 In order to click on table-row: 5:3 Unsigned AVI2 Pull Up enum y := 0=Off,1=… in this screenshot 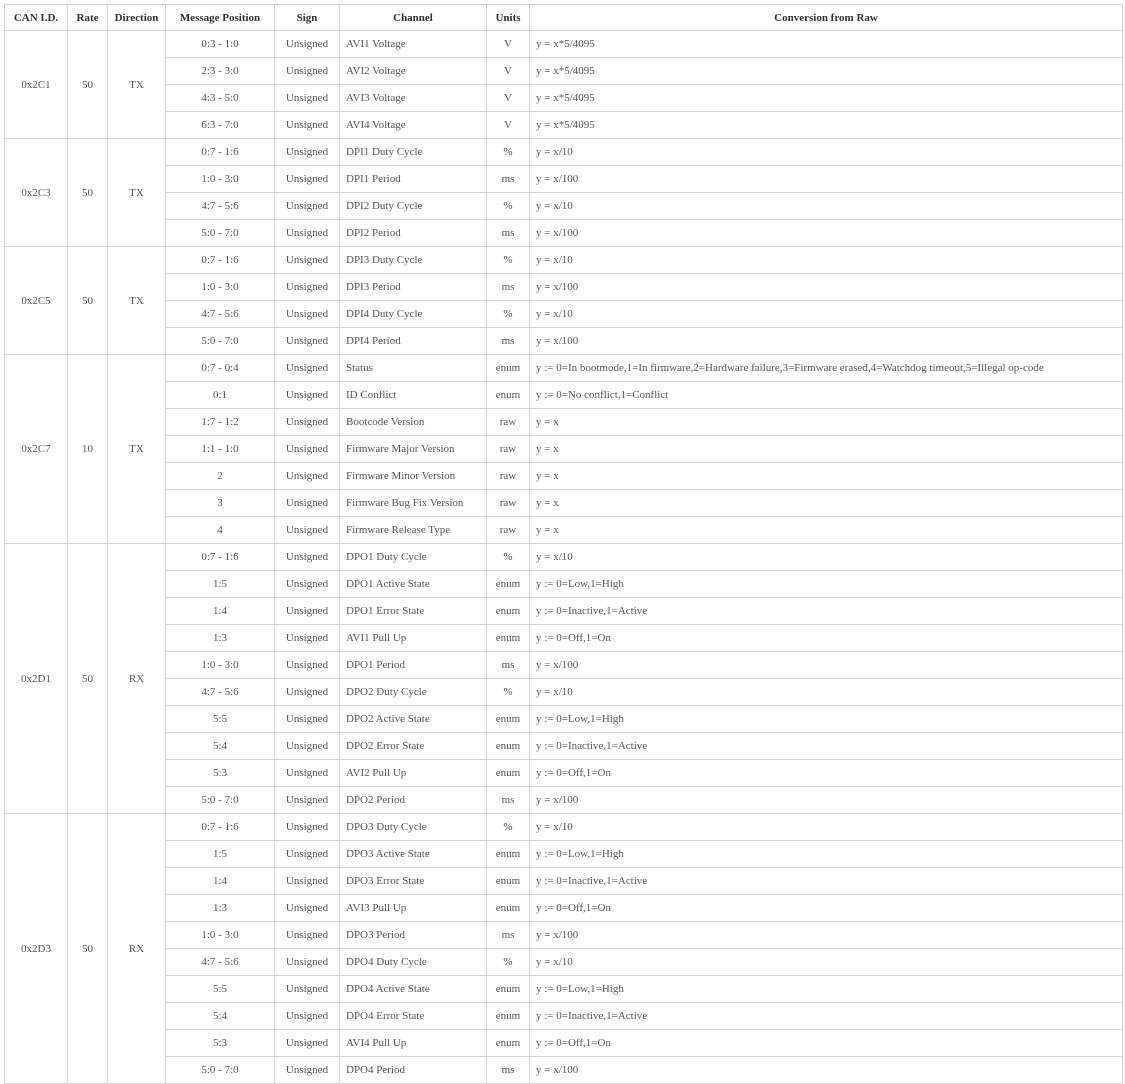, I will do `click(564, 773)`.